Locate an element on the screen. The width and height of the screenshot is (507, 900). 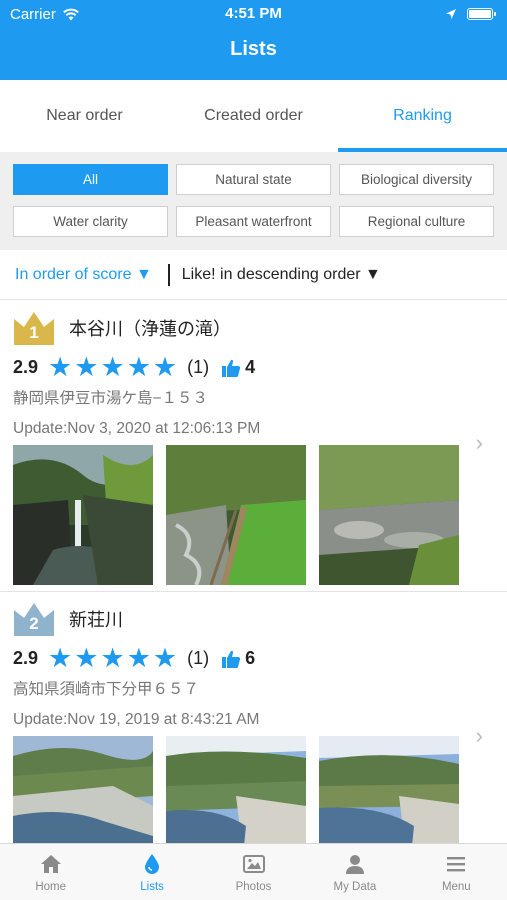
like-count: 4 is located at coordinates (250, 367).